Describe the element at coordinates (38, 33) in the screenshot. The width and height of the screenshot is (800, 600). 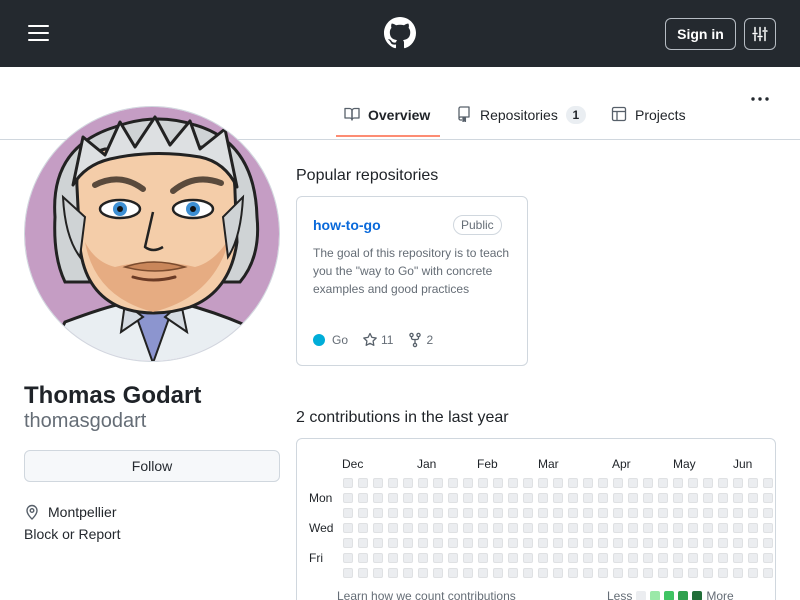
I see `hamburger-icon` at that location.